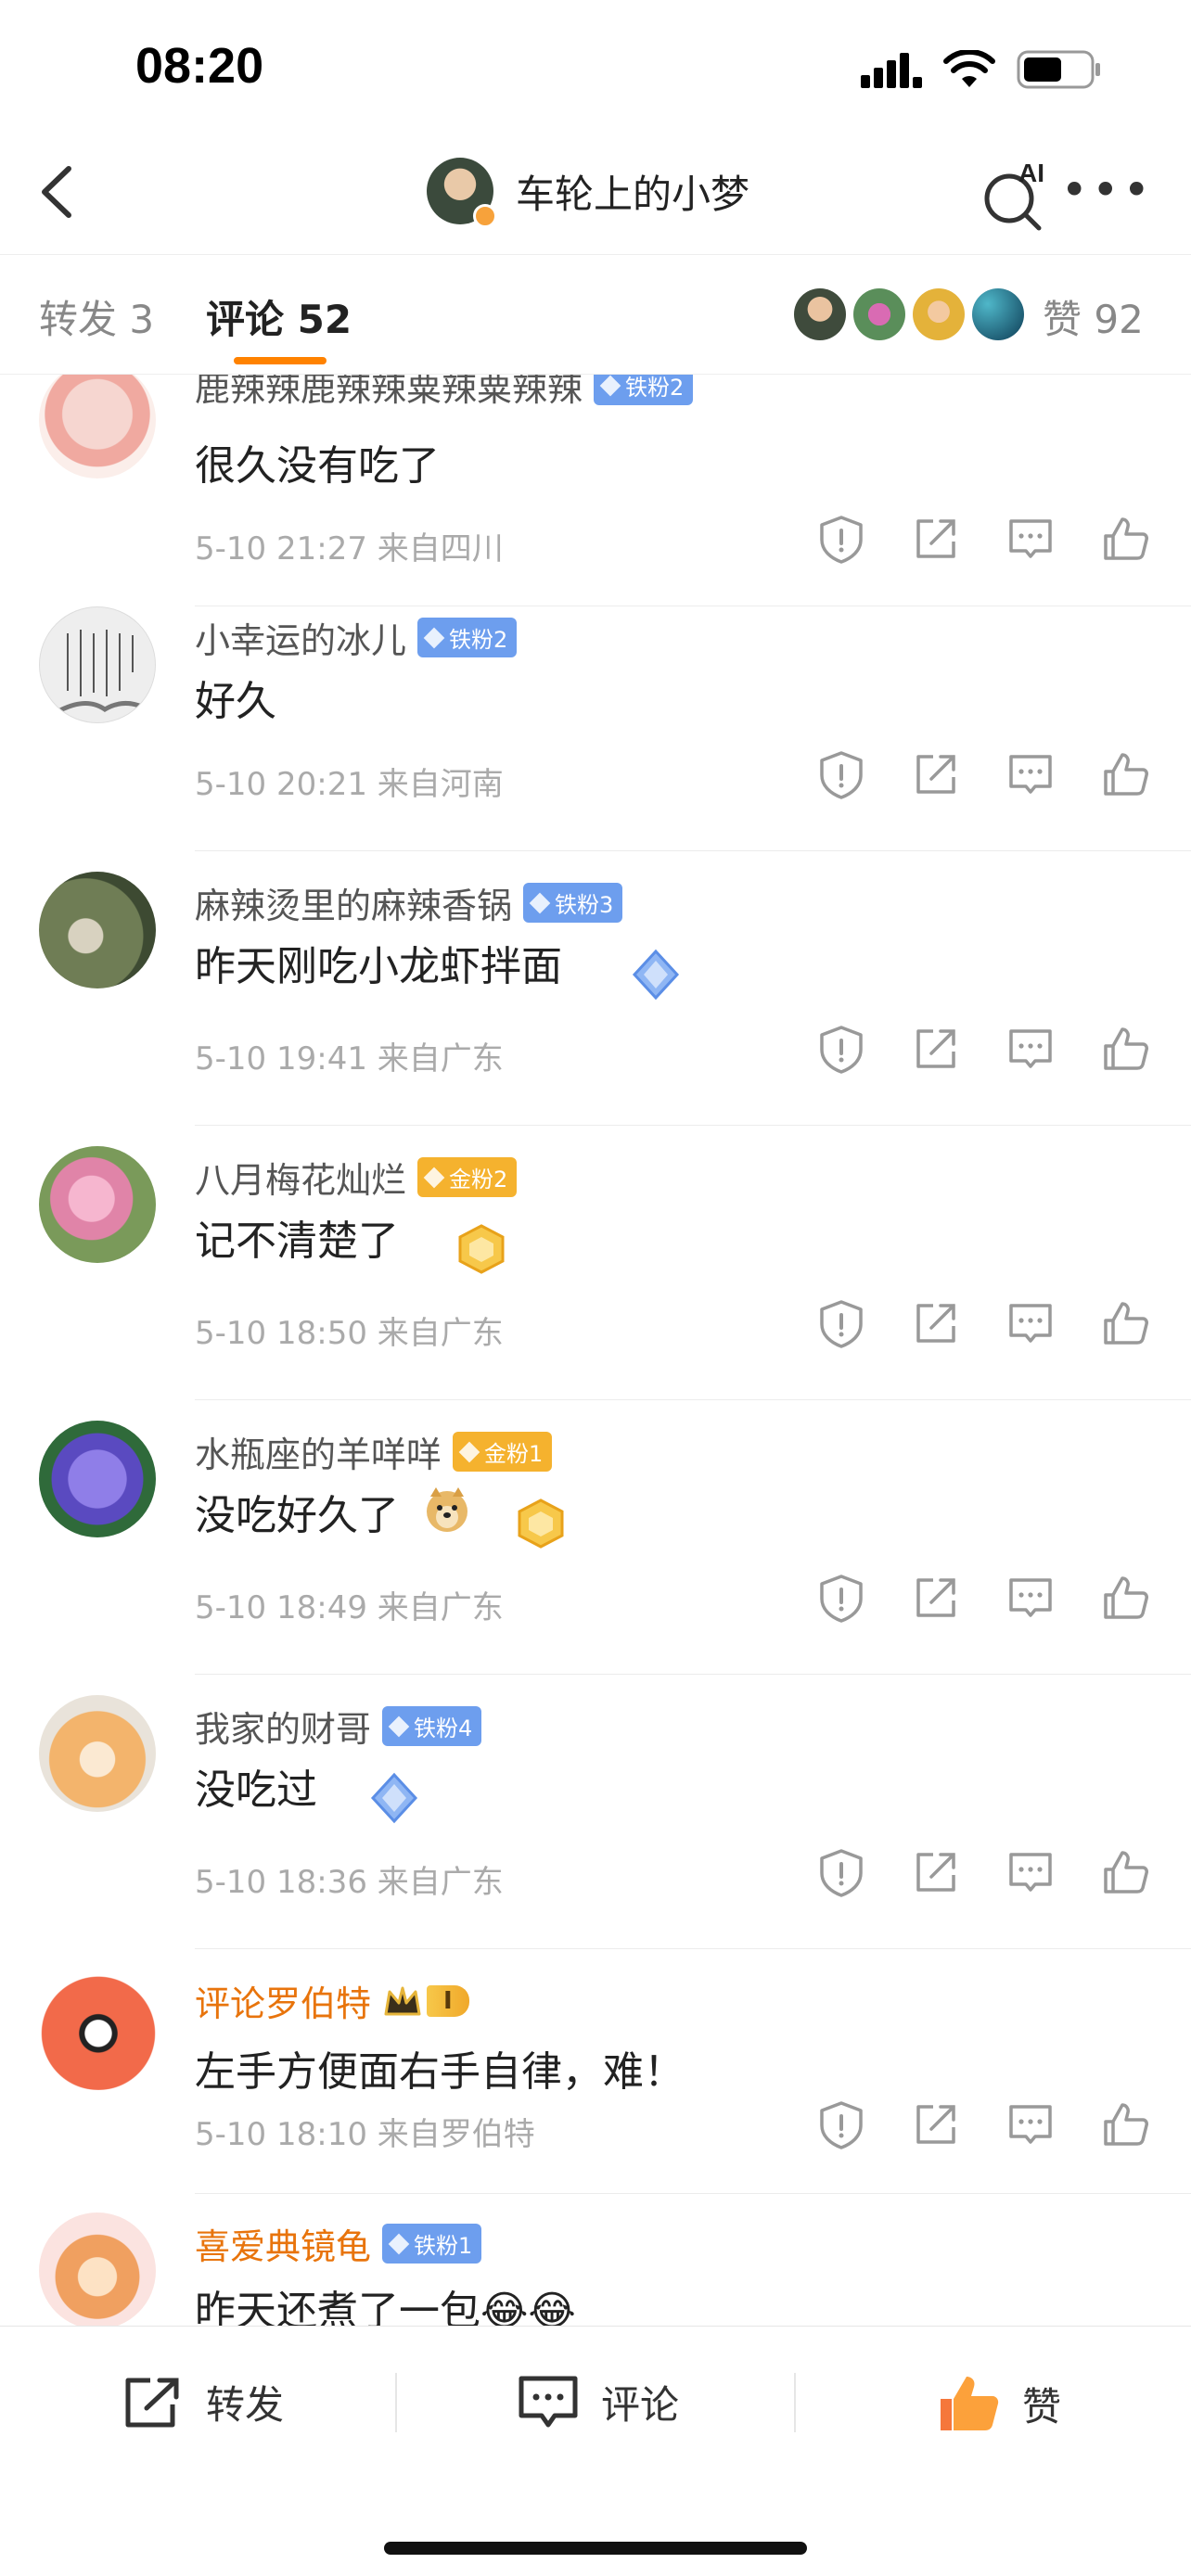 This screenshot has height=2576, width=1191. I want to click on comment-author: 喜爱典镜龟 铁粉1, so click(338, 2244).